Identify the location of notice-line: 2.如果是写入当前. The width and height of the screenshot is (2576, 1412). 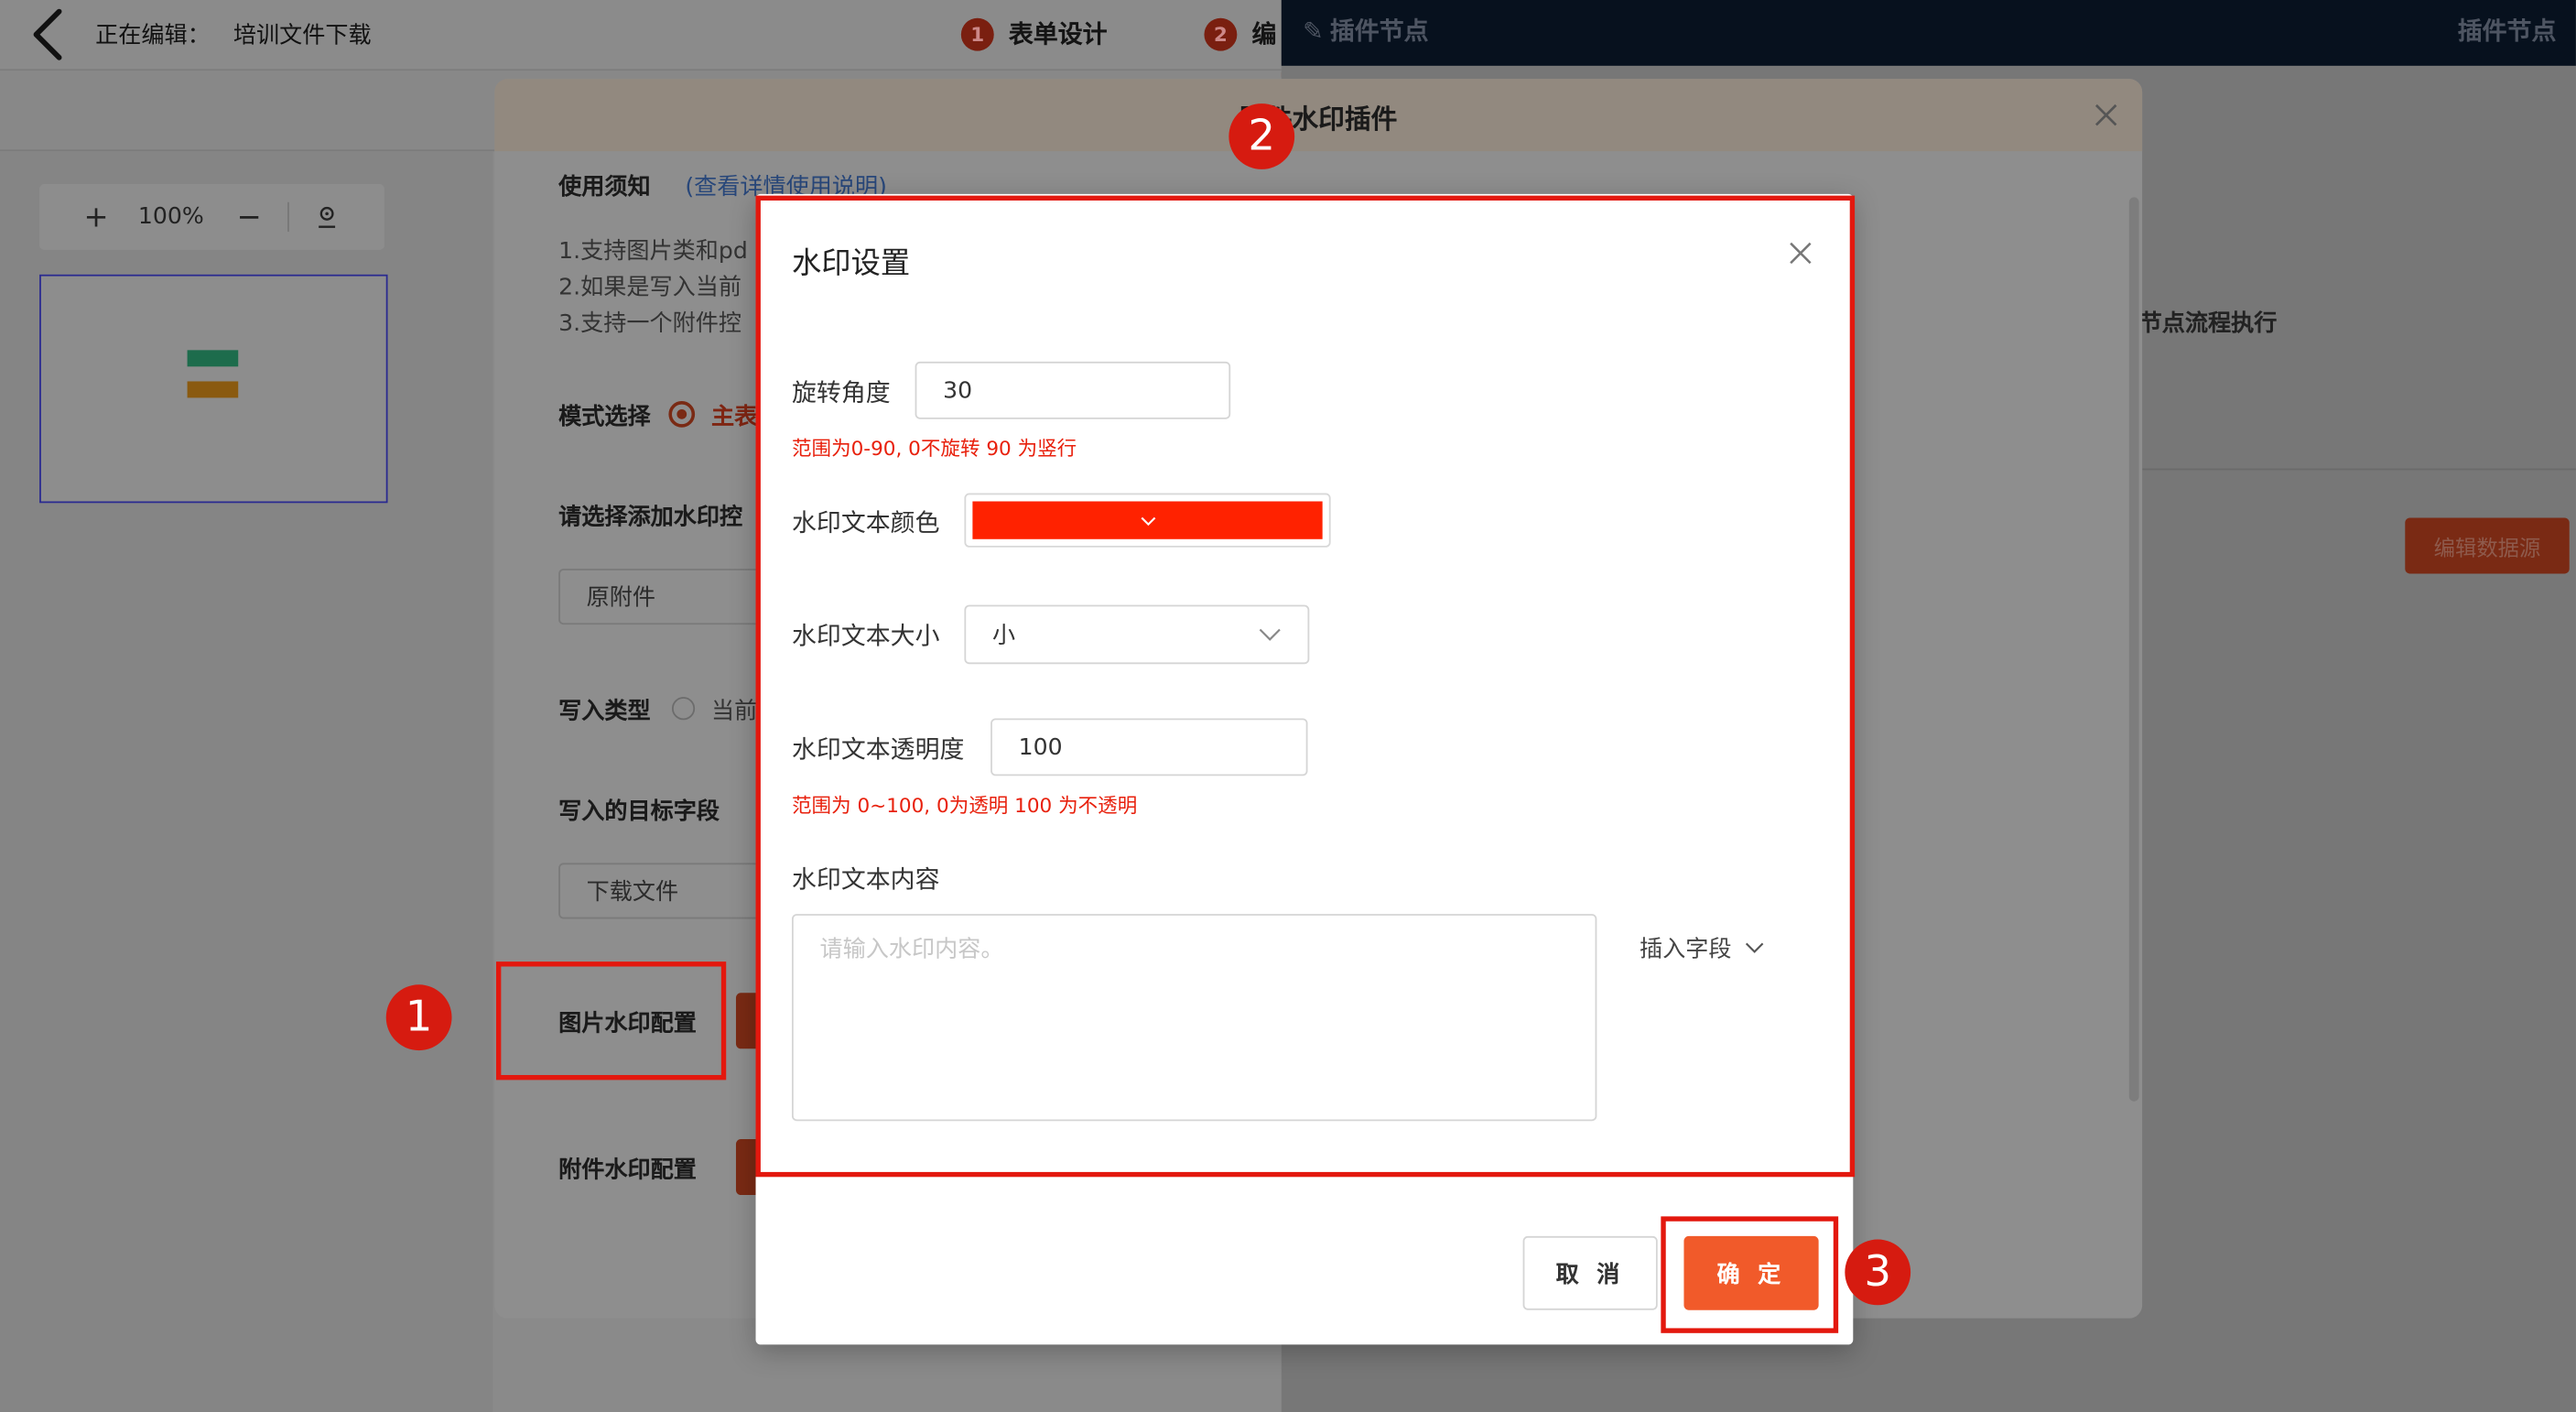
(650, 287).